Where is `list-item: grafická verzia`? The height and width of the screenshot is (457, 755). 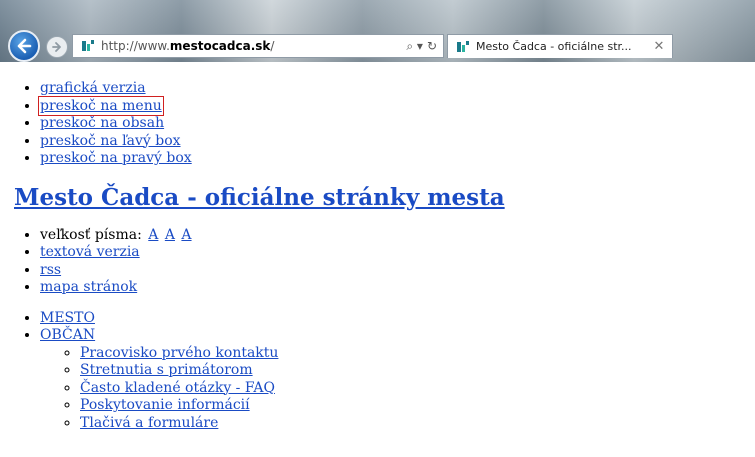 list-item: grafická verzia is located at coordinates (397, 89).